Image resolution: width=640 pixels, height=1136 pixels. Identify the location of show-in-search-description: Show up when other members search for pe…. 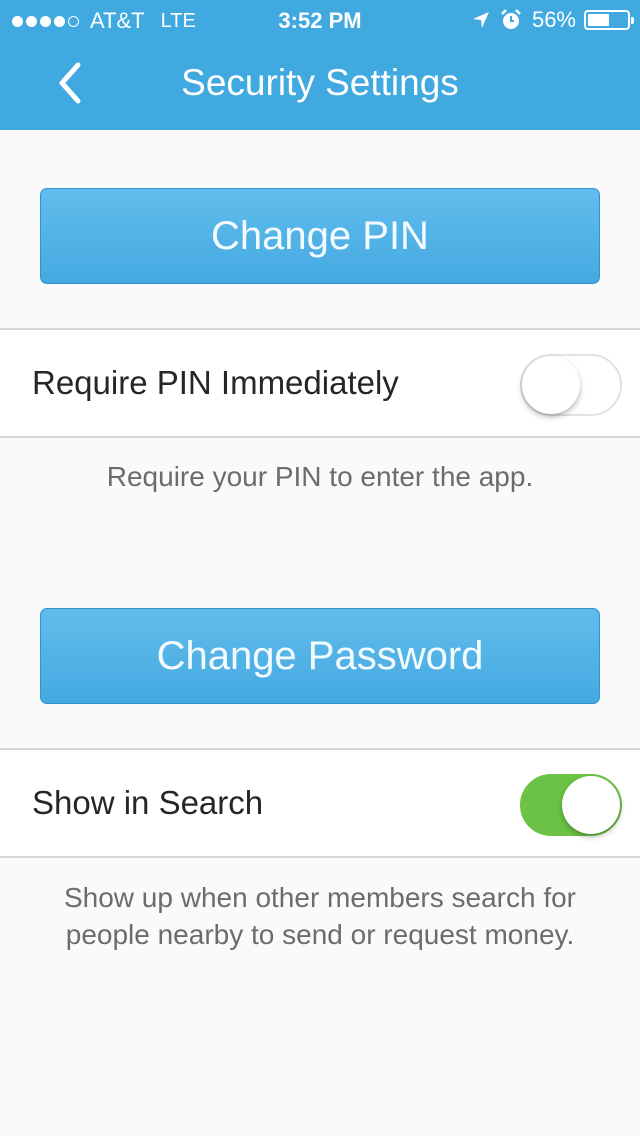
(320, 916).